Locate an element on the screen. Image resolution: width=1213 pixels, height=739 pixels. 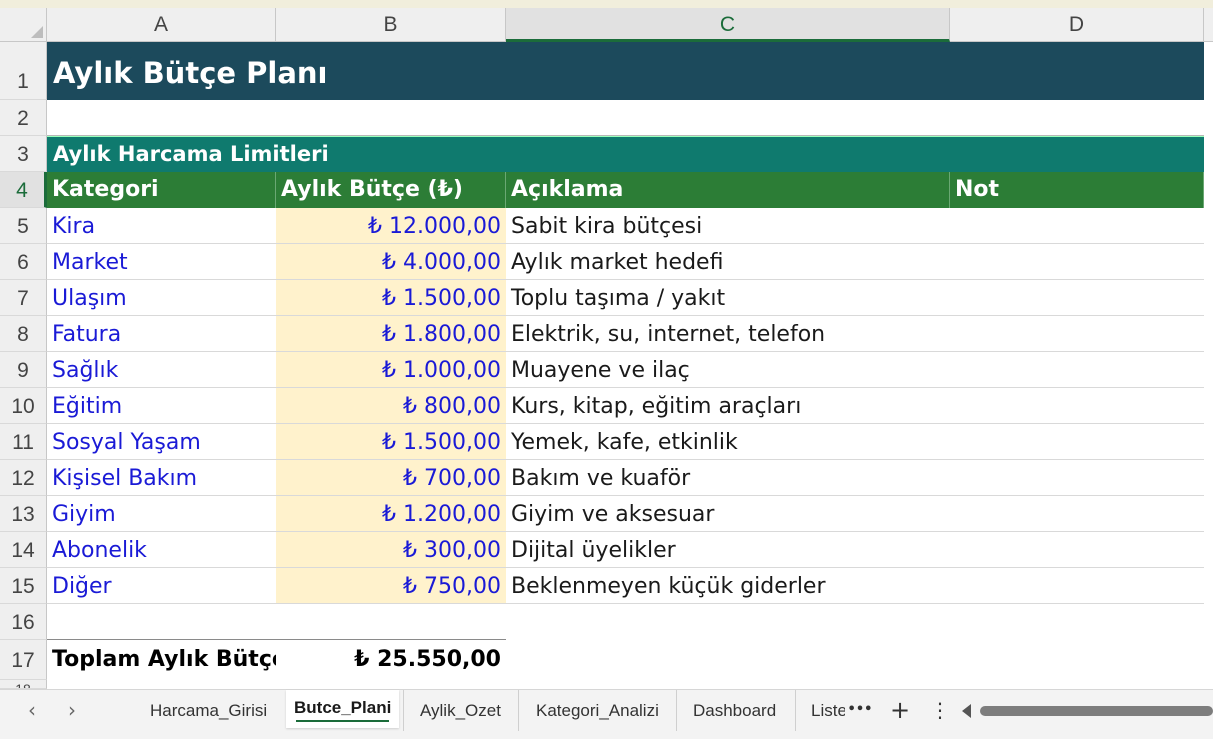
row-header-7: 7 is located at coordinates (23, 298).